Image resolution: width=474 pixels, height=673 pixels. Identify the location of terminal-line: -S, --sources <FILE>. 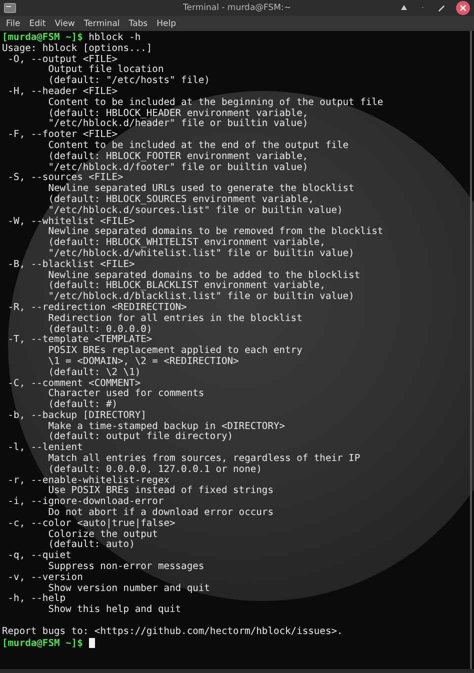
(66, 178).